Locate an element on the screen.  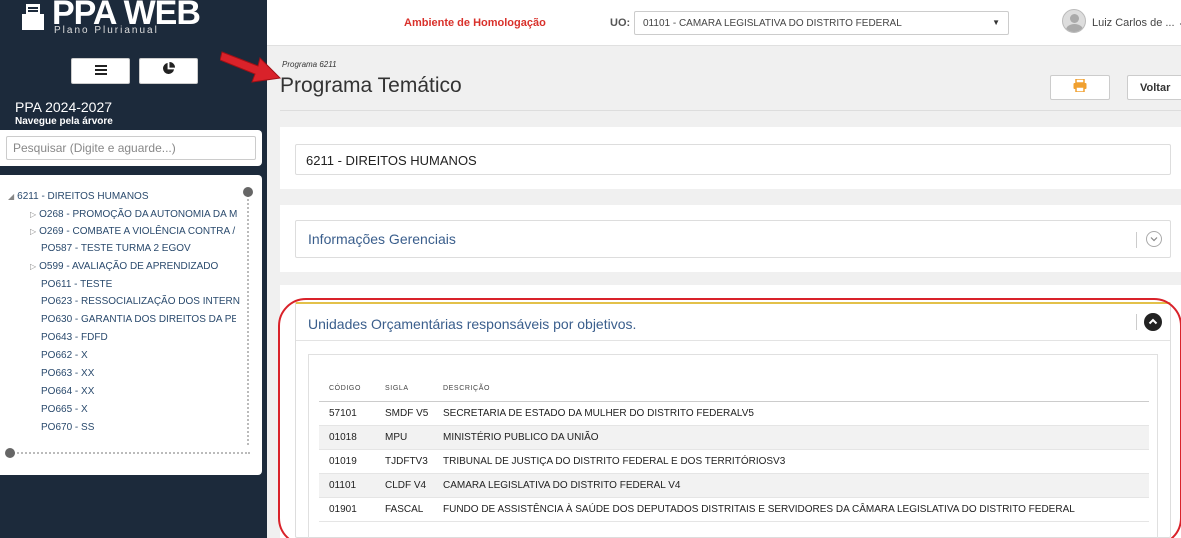
info-panel: Informações Gerenciais is located at coordinates (730, 238).